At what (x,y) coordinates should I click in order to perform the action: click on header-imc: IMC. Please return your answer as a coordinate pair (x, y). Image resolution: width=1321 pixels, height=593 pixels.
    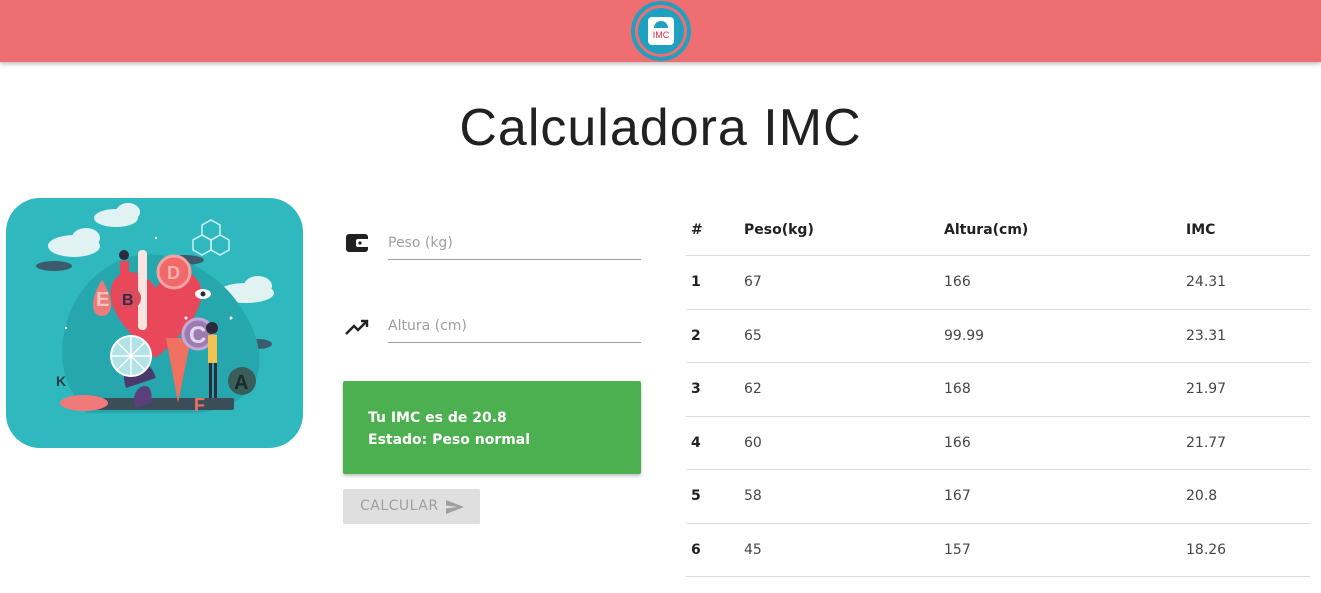
    Looking at the image, I should click on (1201, 230).